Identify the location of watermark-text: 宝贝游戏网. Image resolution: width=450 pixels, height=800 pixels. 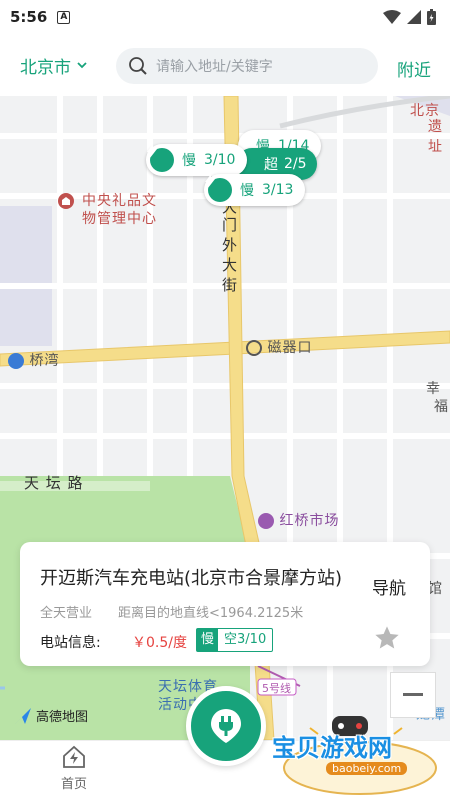
(332, 748).